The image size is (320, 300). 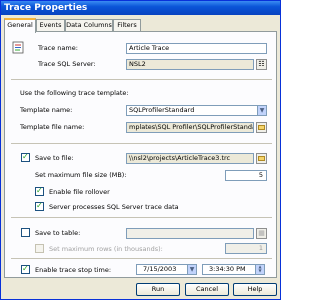 I want to click on trace-name-input: Article Trace, so click(x=196, y=48).